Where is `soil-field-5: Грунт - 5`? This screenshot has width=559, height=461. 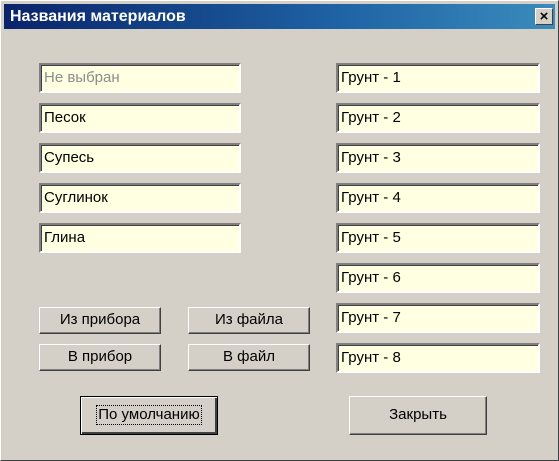
soil-field-5: Грунт - 5 is located at coordinates (438, 238).